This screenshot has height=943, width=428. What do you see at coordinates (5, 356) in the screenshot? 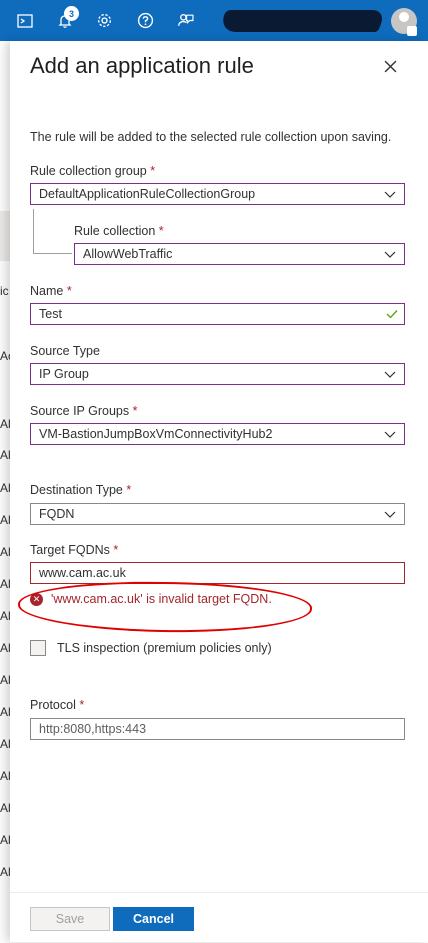
I see `background-text: Ac` at bounding box center [5, 356].